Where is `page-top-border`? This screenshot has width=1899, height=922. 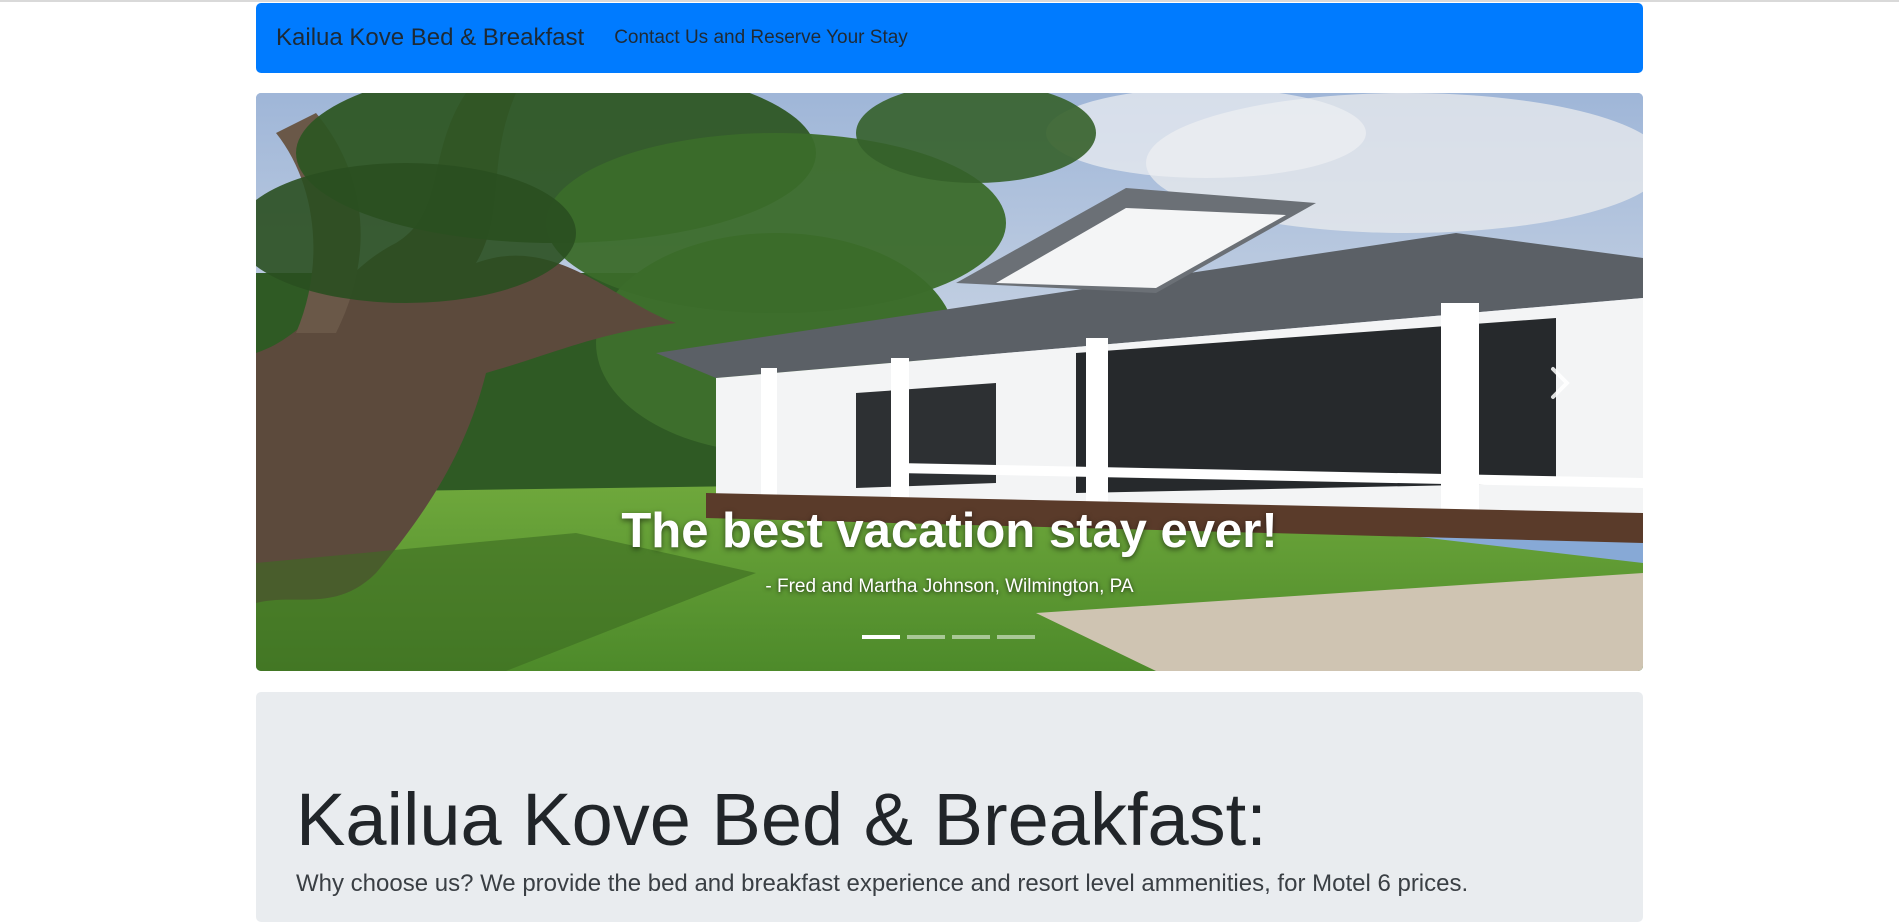 page-top-border is located at coordinates (949, 1).